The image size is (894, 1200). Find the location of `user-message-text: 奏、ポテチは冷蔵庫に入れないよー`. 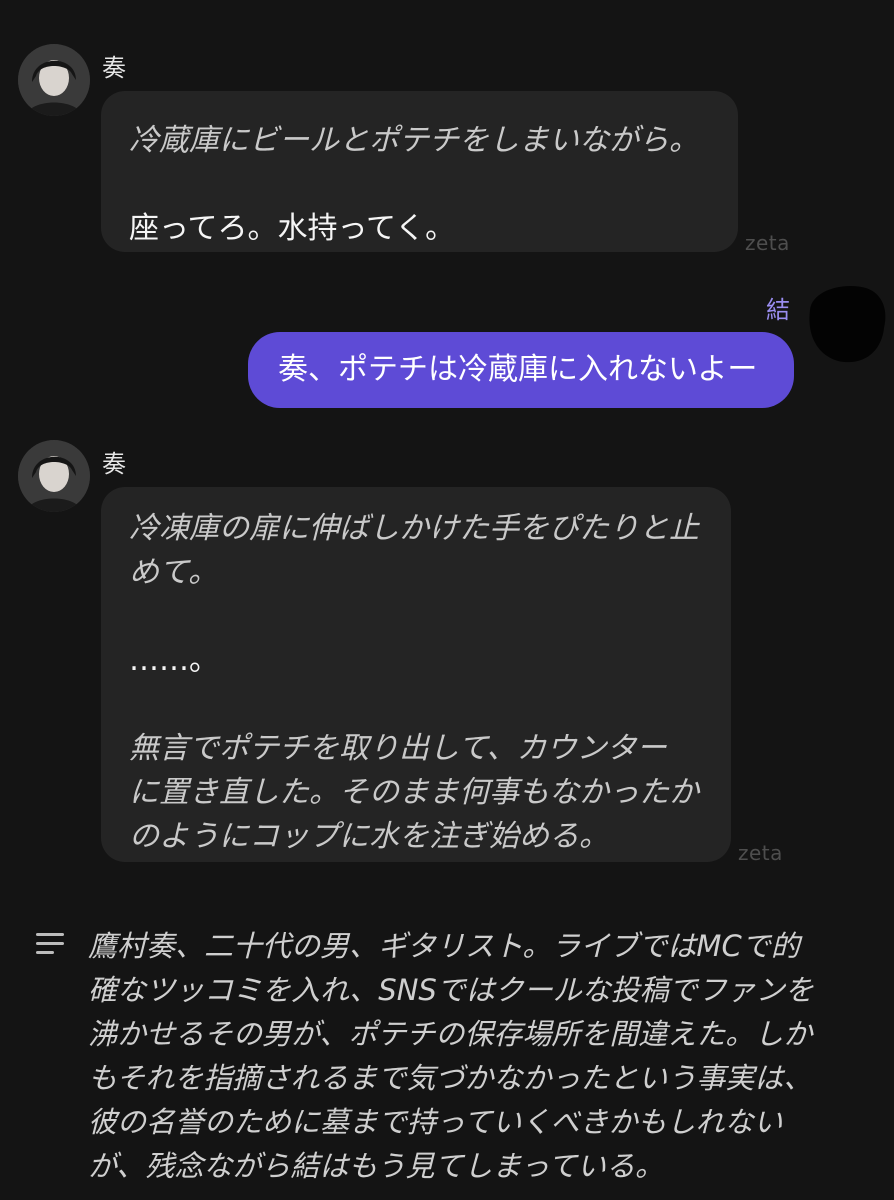

user-message-text: 奏、ポテチは冷蔵庫に入れないよー is located at coordinates (518, 369).